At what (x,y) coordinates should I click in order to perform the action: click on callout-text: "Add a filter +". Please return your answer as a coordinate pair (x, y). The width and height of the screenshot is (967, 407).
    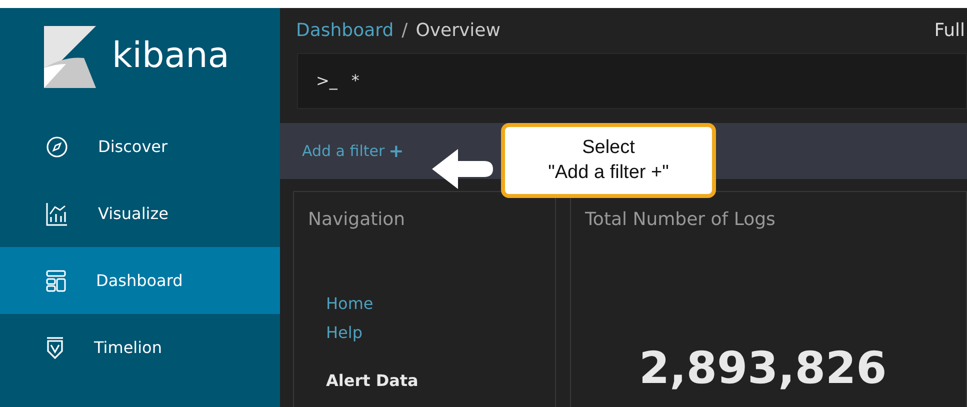
    Looking at the image, I should click on (608, 172).